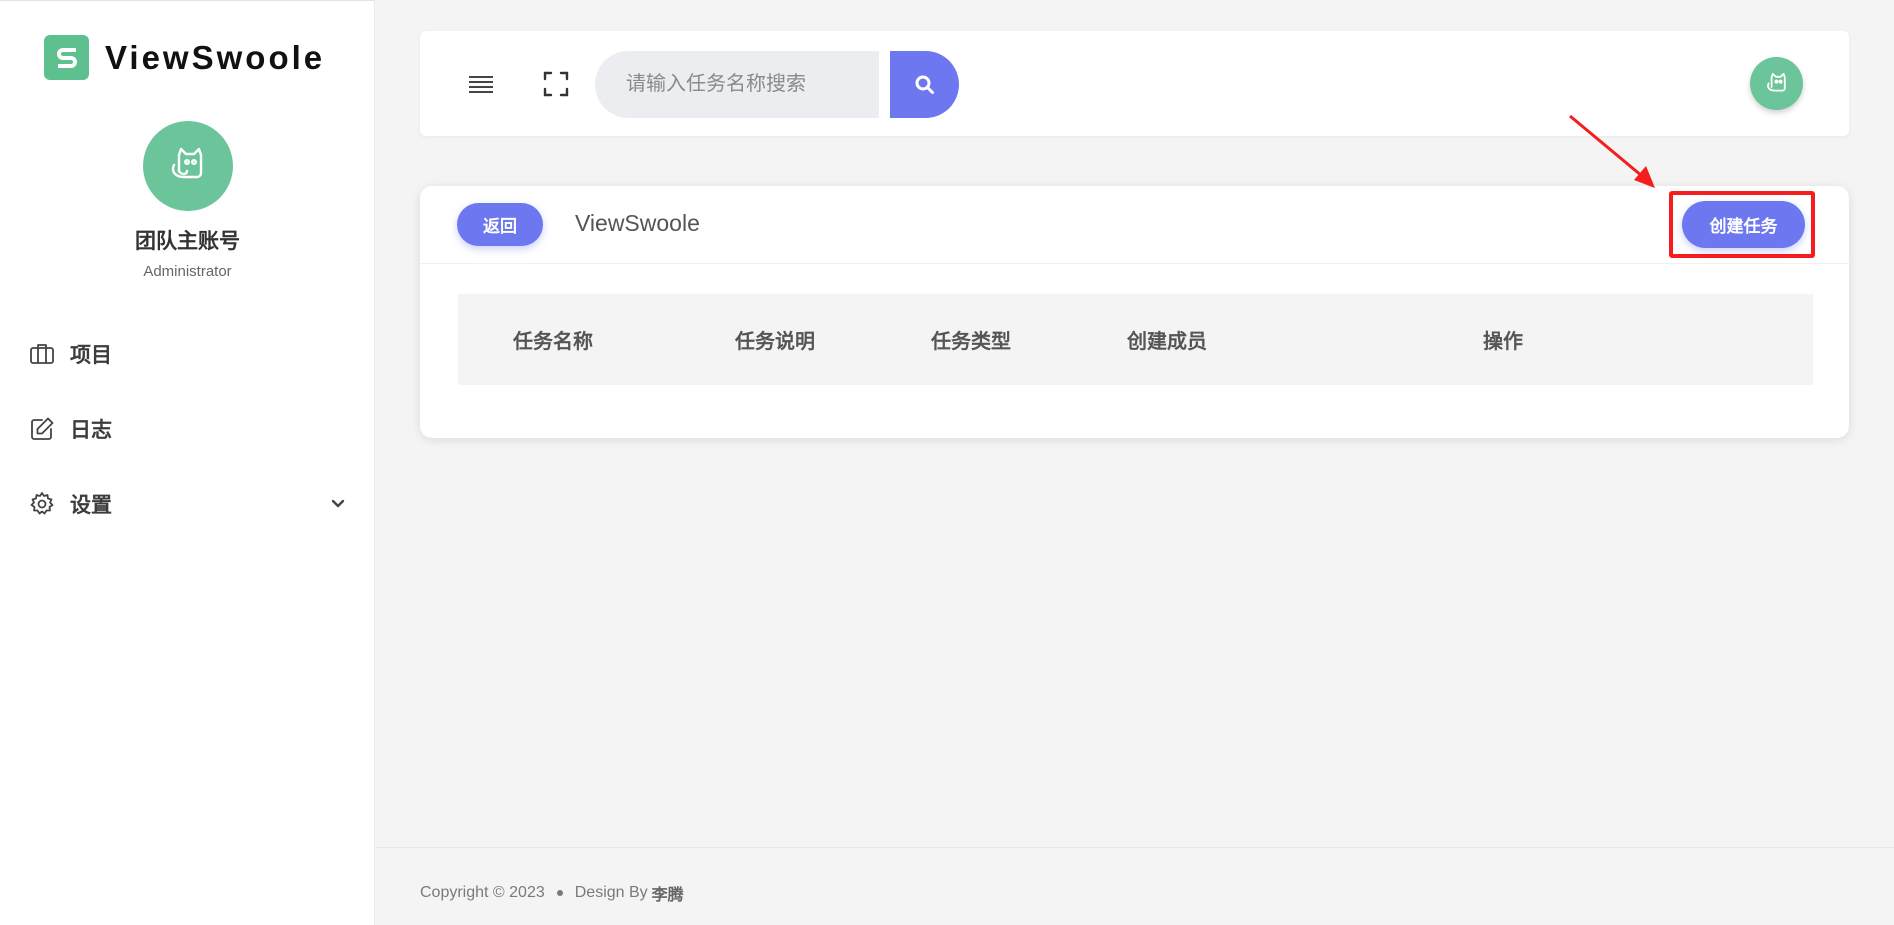 Image resolution: width=1894 pixels, height=925 pixels. Describe the element at coordinates (91, 430) in the screenshot. I see `sidebar-item-label: 日志` at that location.